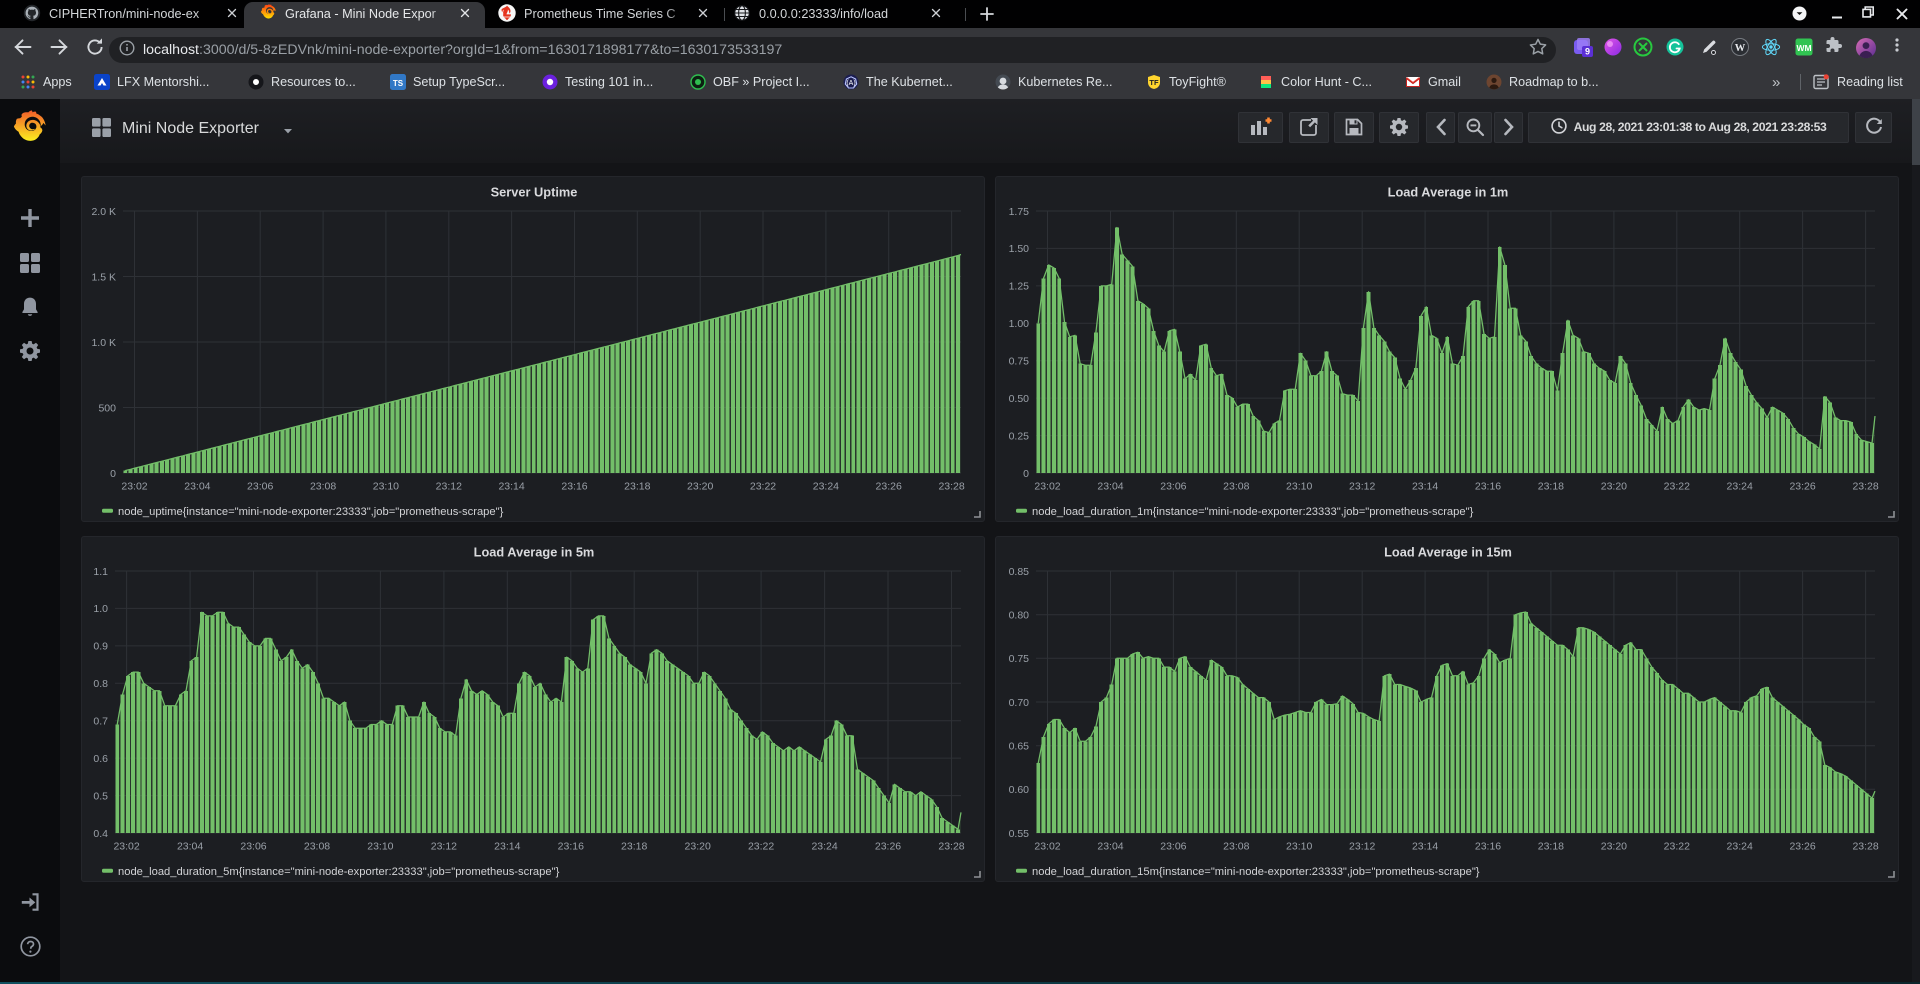 The image size is (1920, 984). I want to click on svg-text: 0.80, so click(1019, 616).